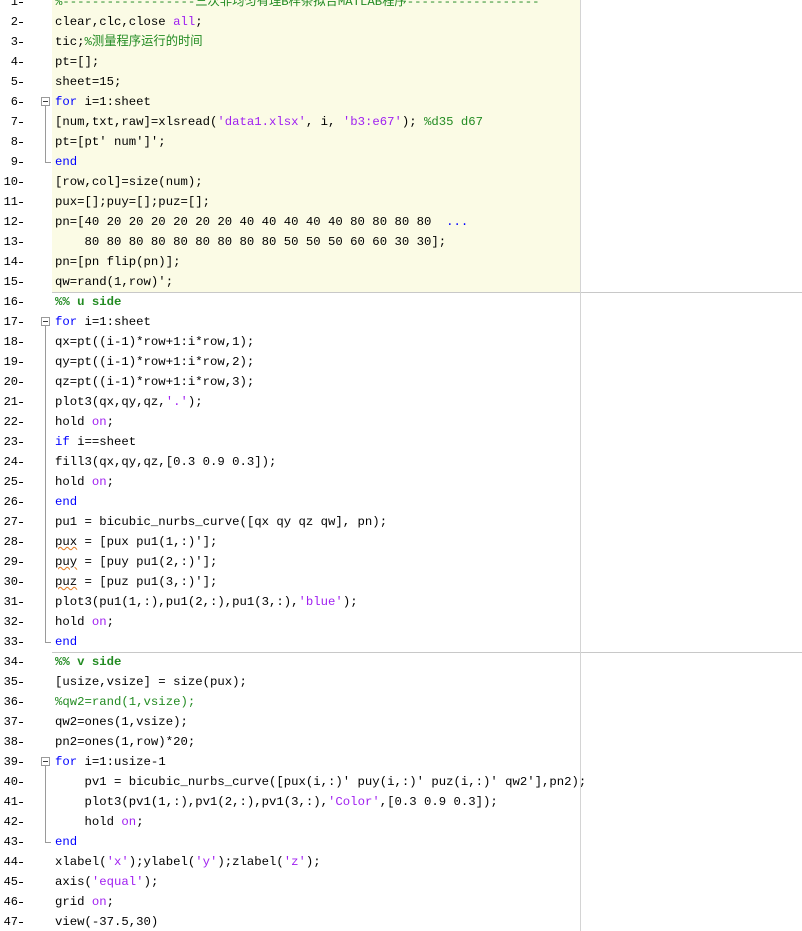  I want to click on code-line: %qw2=rand(1,vsize);, so click(125, 702).